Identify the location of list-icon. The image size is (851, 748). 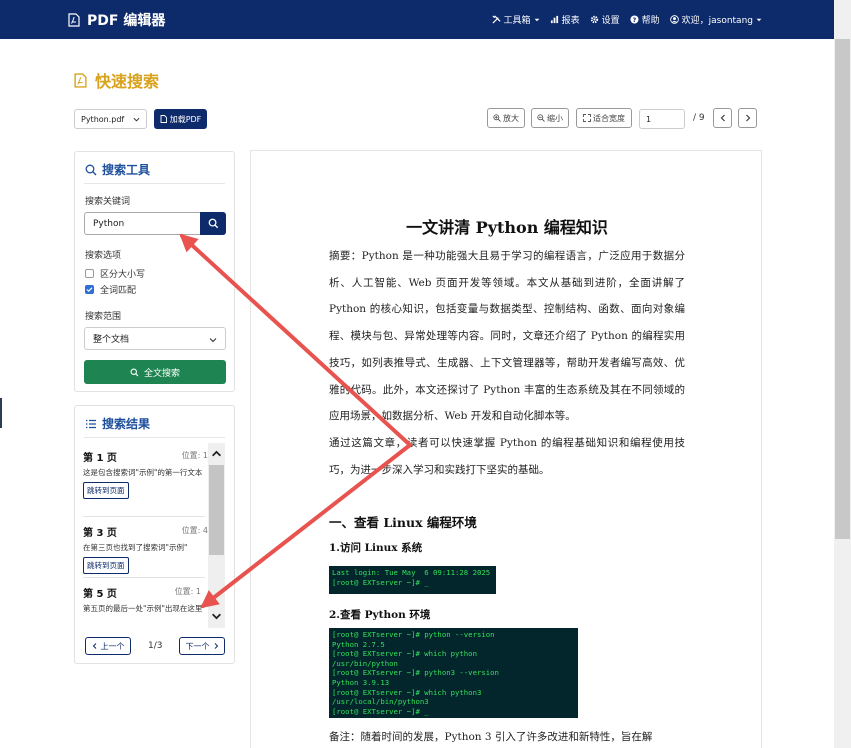
(91, 423).